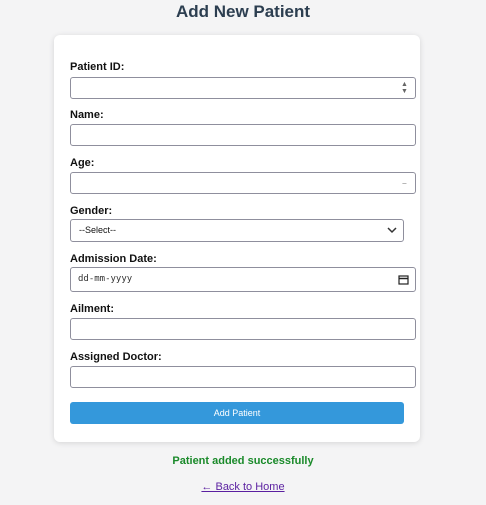 The height and width of the screenshot is (505, 486). What do you see at coordinates (243, 183) in the screenshot?
I see `age-input` at bounding box center [243, 183].